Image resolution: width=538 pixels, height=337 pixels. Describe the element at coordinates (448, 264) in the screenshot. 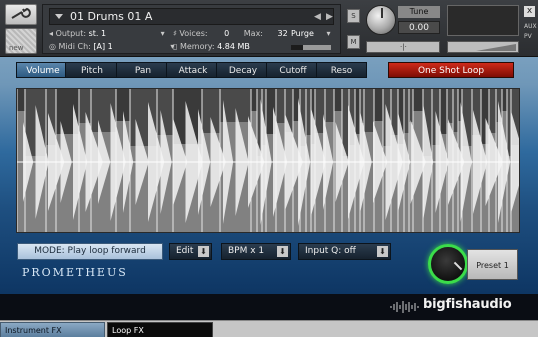

I see `preset-knob` at that location.